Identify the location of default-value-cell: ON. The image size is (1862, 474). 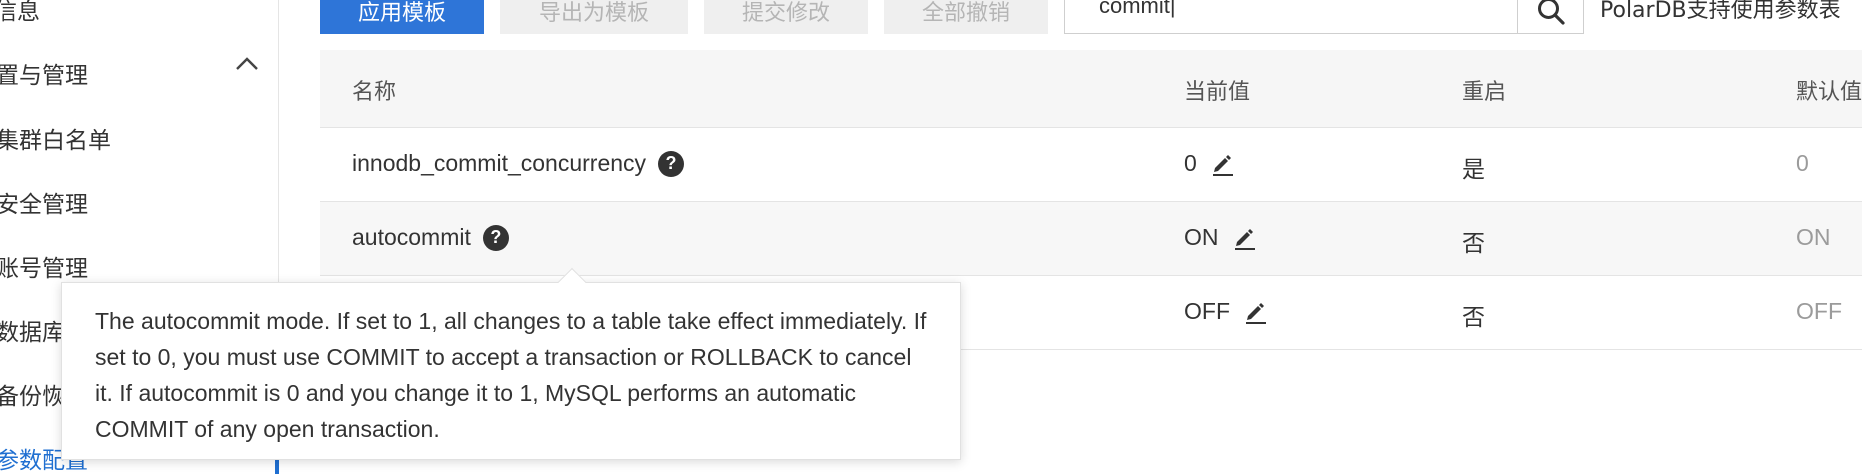
(1813, 237).